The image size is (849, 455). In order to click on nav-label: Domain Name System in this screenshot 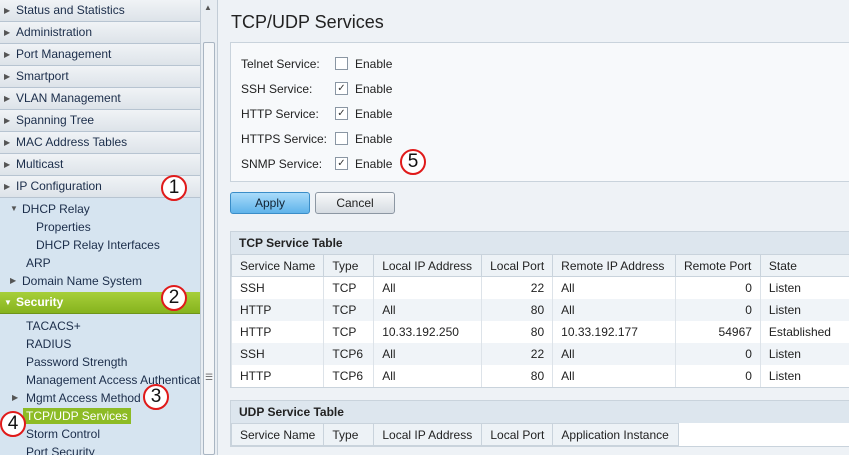, I will do `click(82, 281)`.